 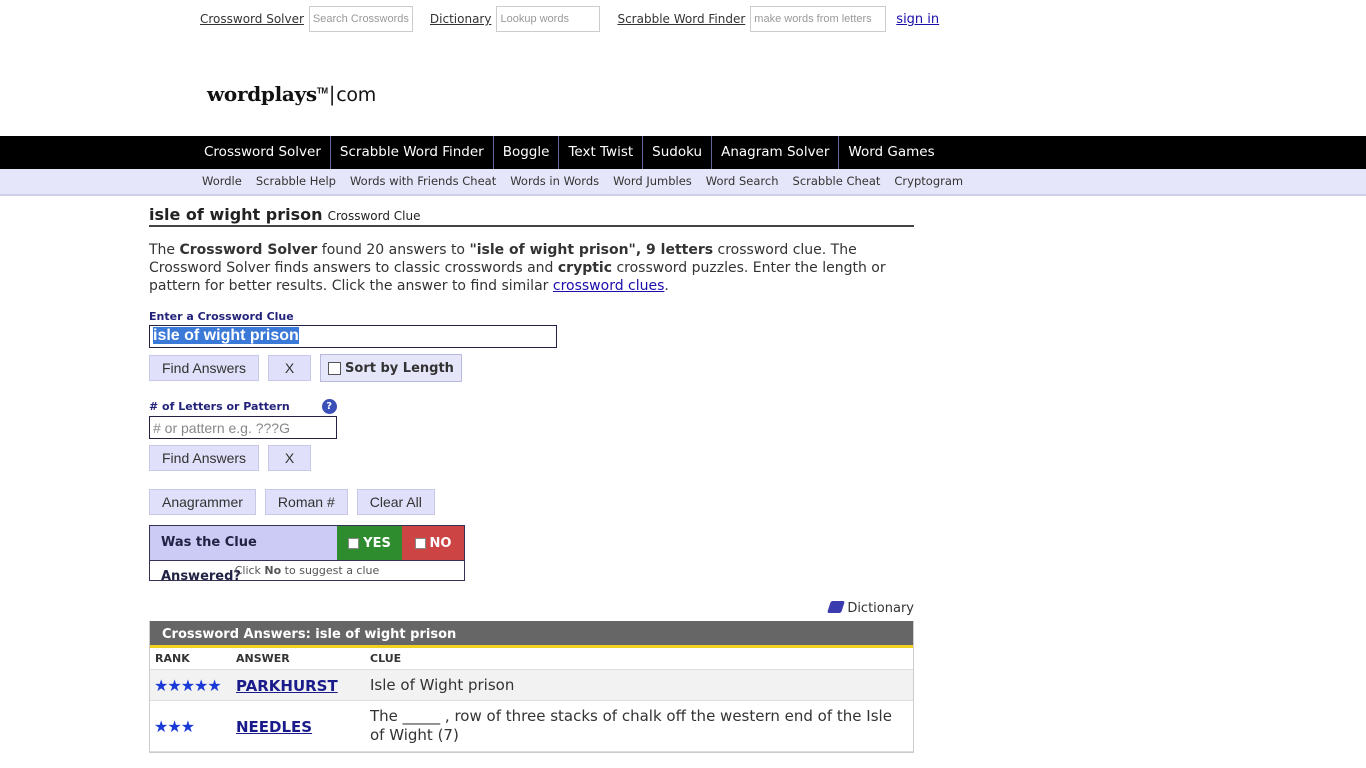 I want to click on answer-link: NEEDLES, so click(x=274, y=727).